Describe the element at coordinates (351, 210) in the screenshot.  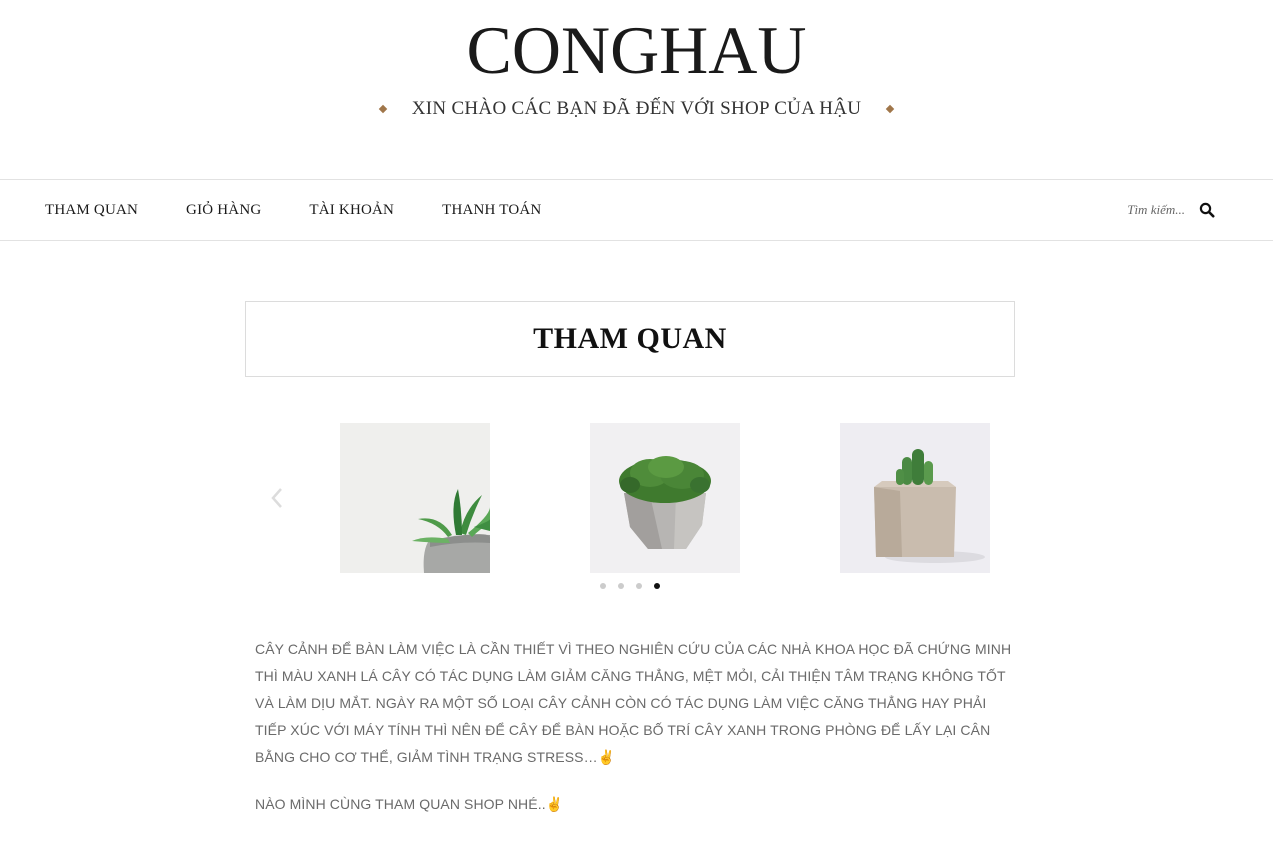
I see `nav-item-tai-khoan: TÀI KHOẢN` at that location.